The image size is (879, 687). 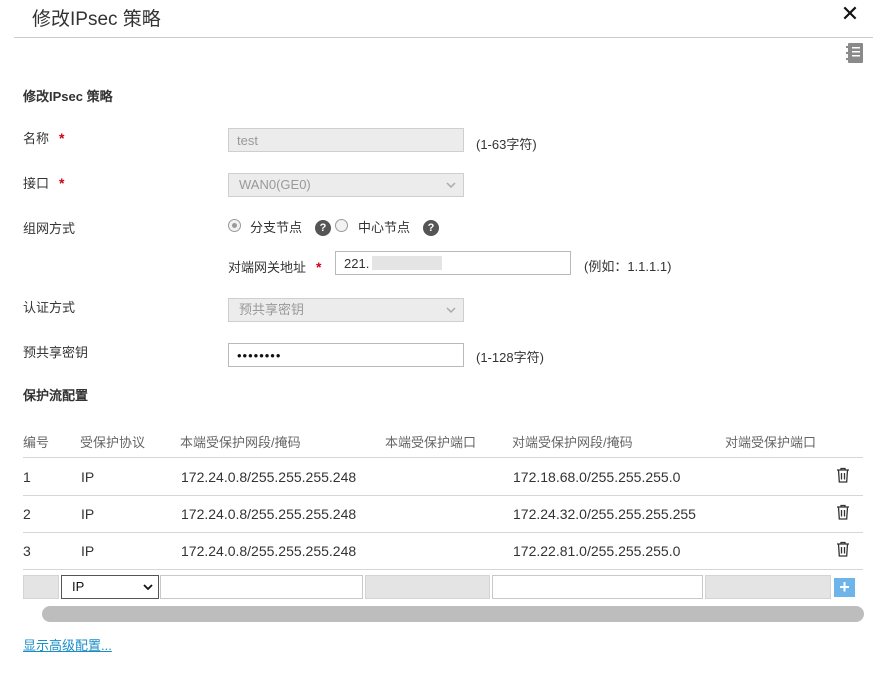 I want to click on table-cell-id: 1, so click(x=27, y=477).